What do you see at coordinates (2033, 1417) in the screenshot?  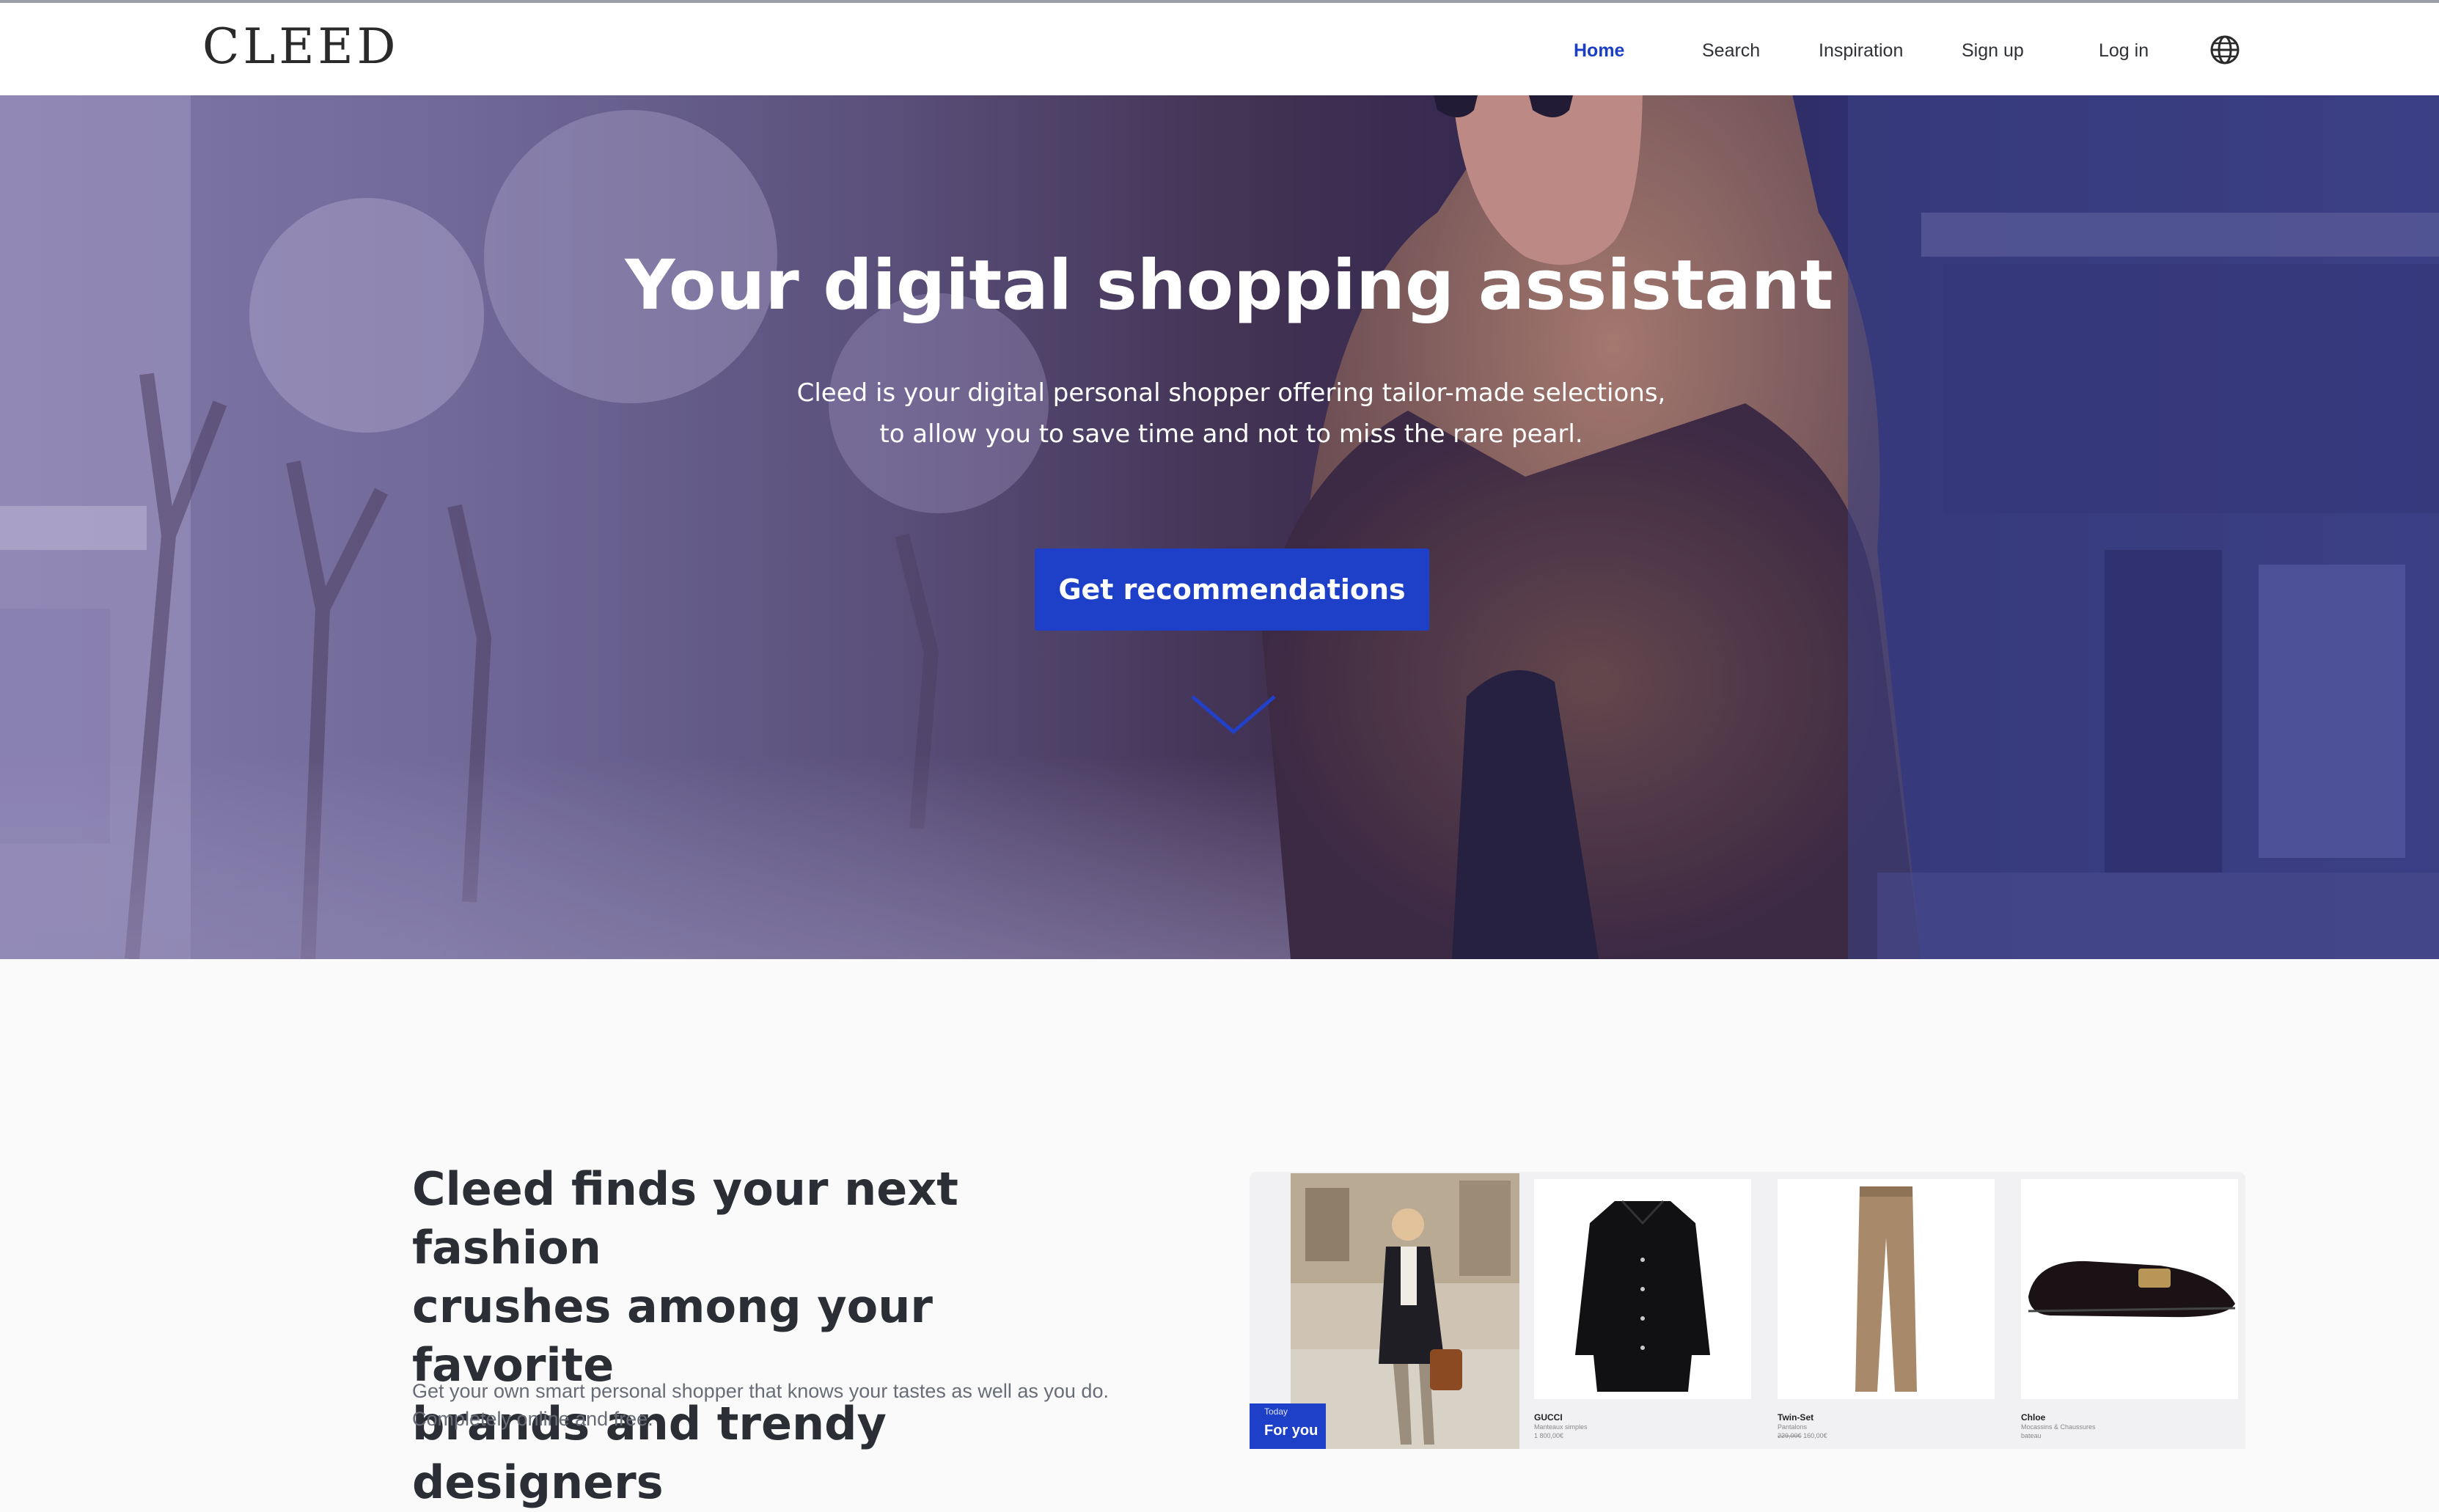 I see `product-brand: Chloe` at bounding box center [2033, 1417].